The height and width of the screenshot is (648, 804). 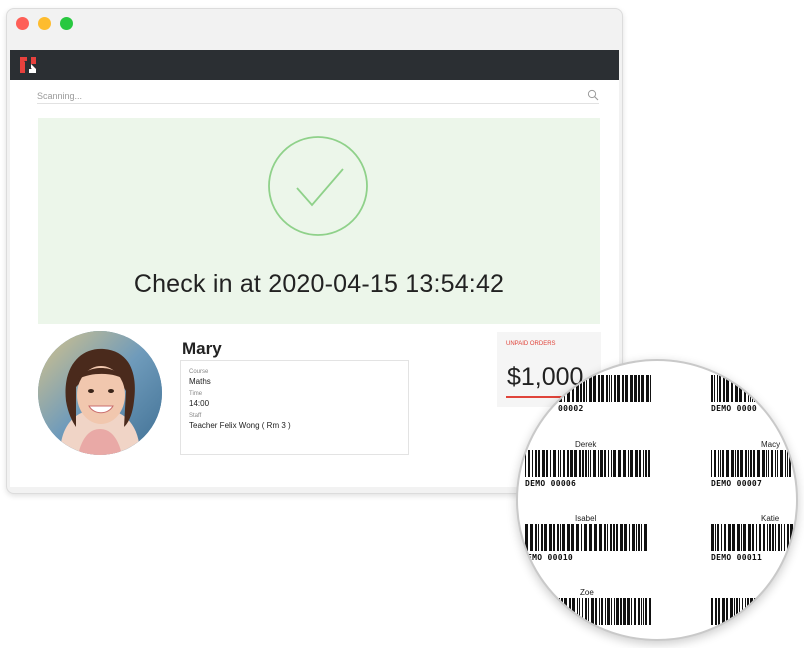 I want to click on unpaid-orders-label: UNPAID ORDERS, so click(x=531, y=344).